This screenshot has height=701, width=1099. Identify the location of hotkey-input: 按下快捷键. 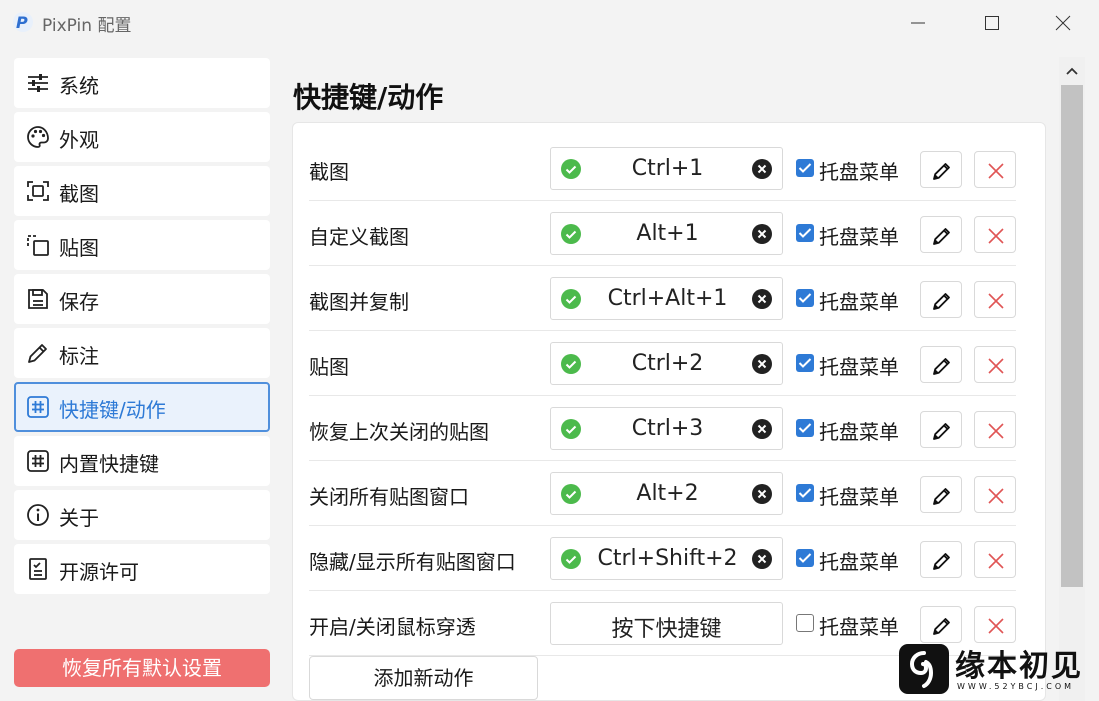
(666, 623).